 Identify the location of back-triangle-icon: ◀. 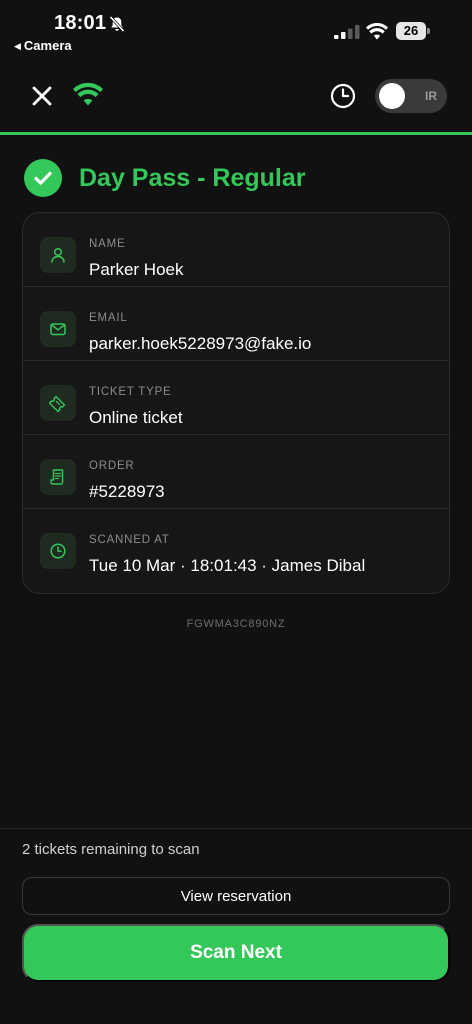
(17, 46).